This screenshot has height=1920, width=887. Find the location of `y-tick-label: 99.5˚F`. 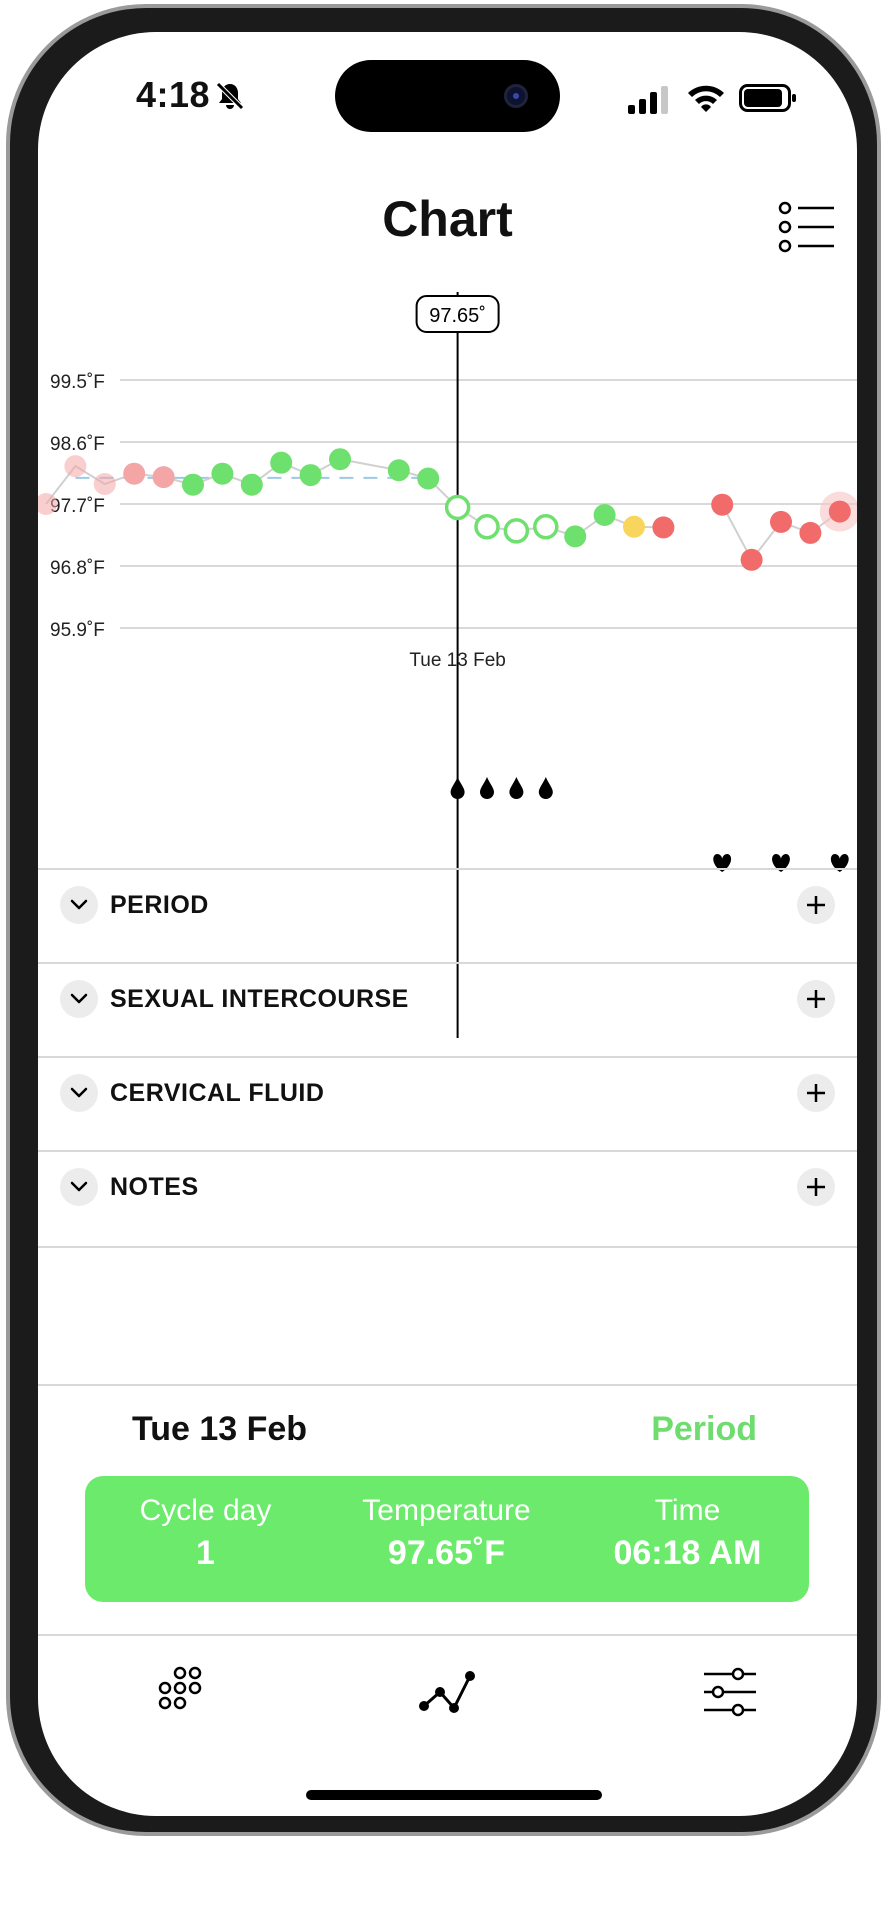

y-tick-label: 99.5˚F is located at coordinates (77, 382).